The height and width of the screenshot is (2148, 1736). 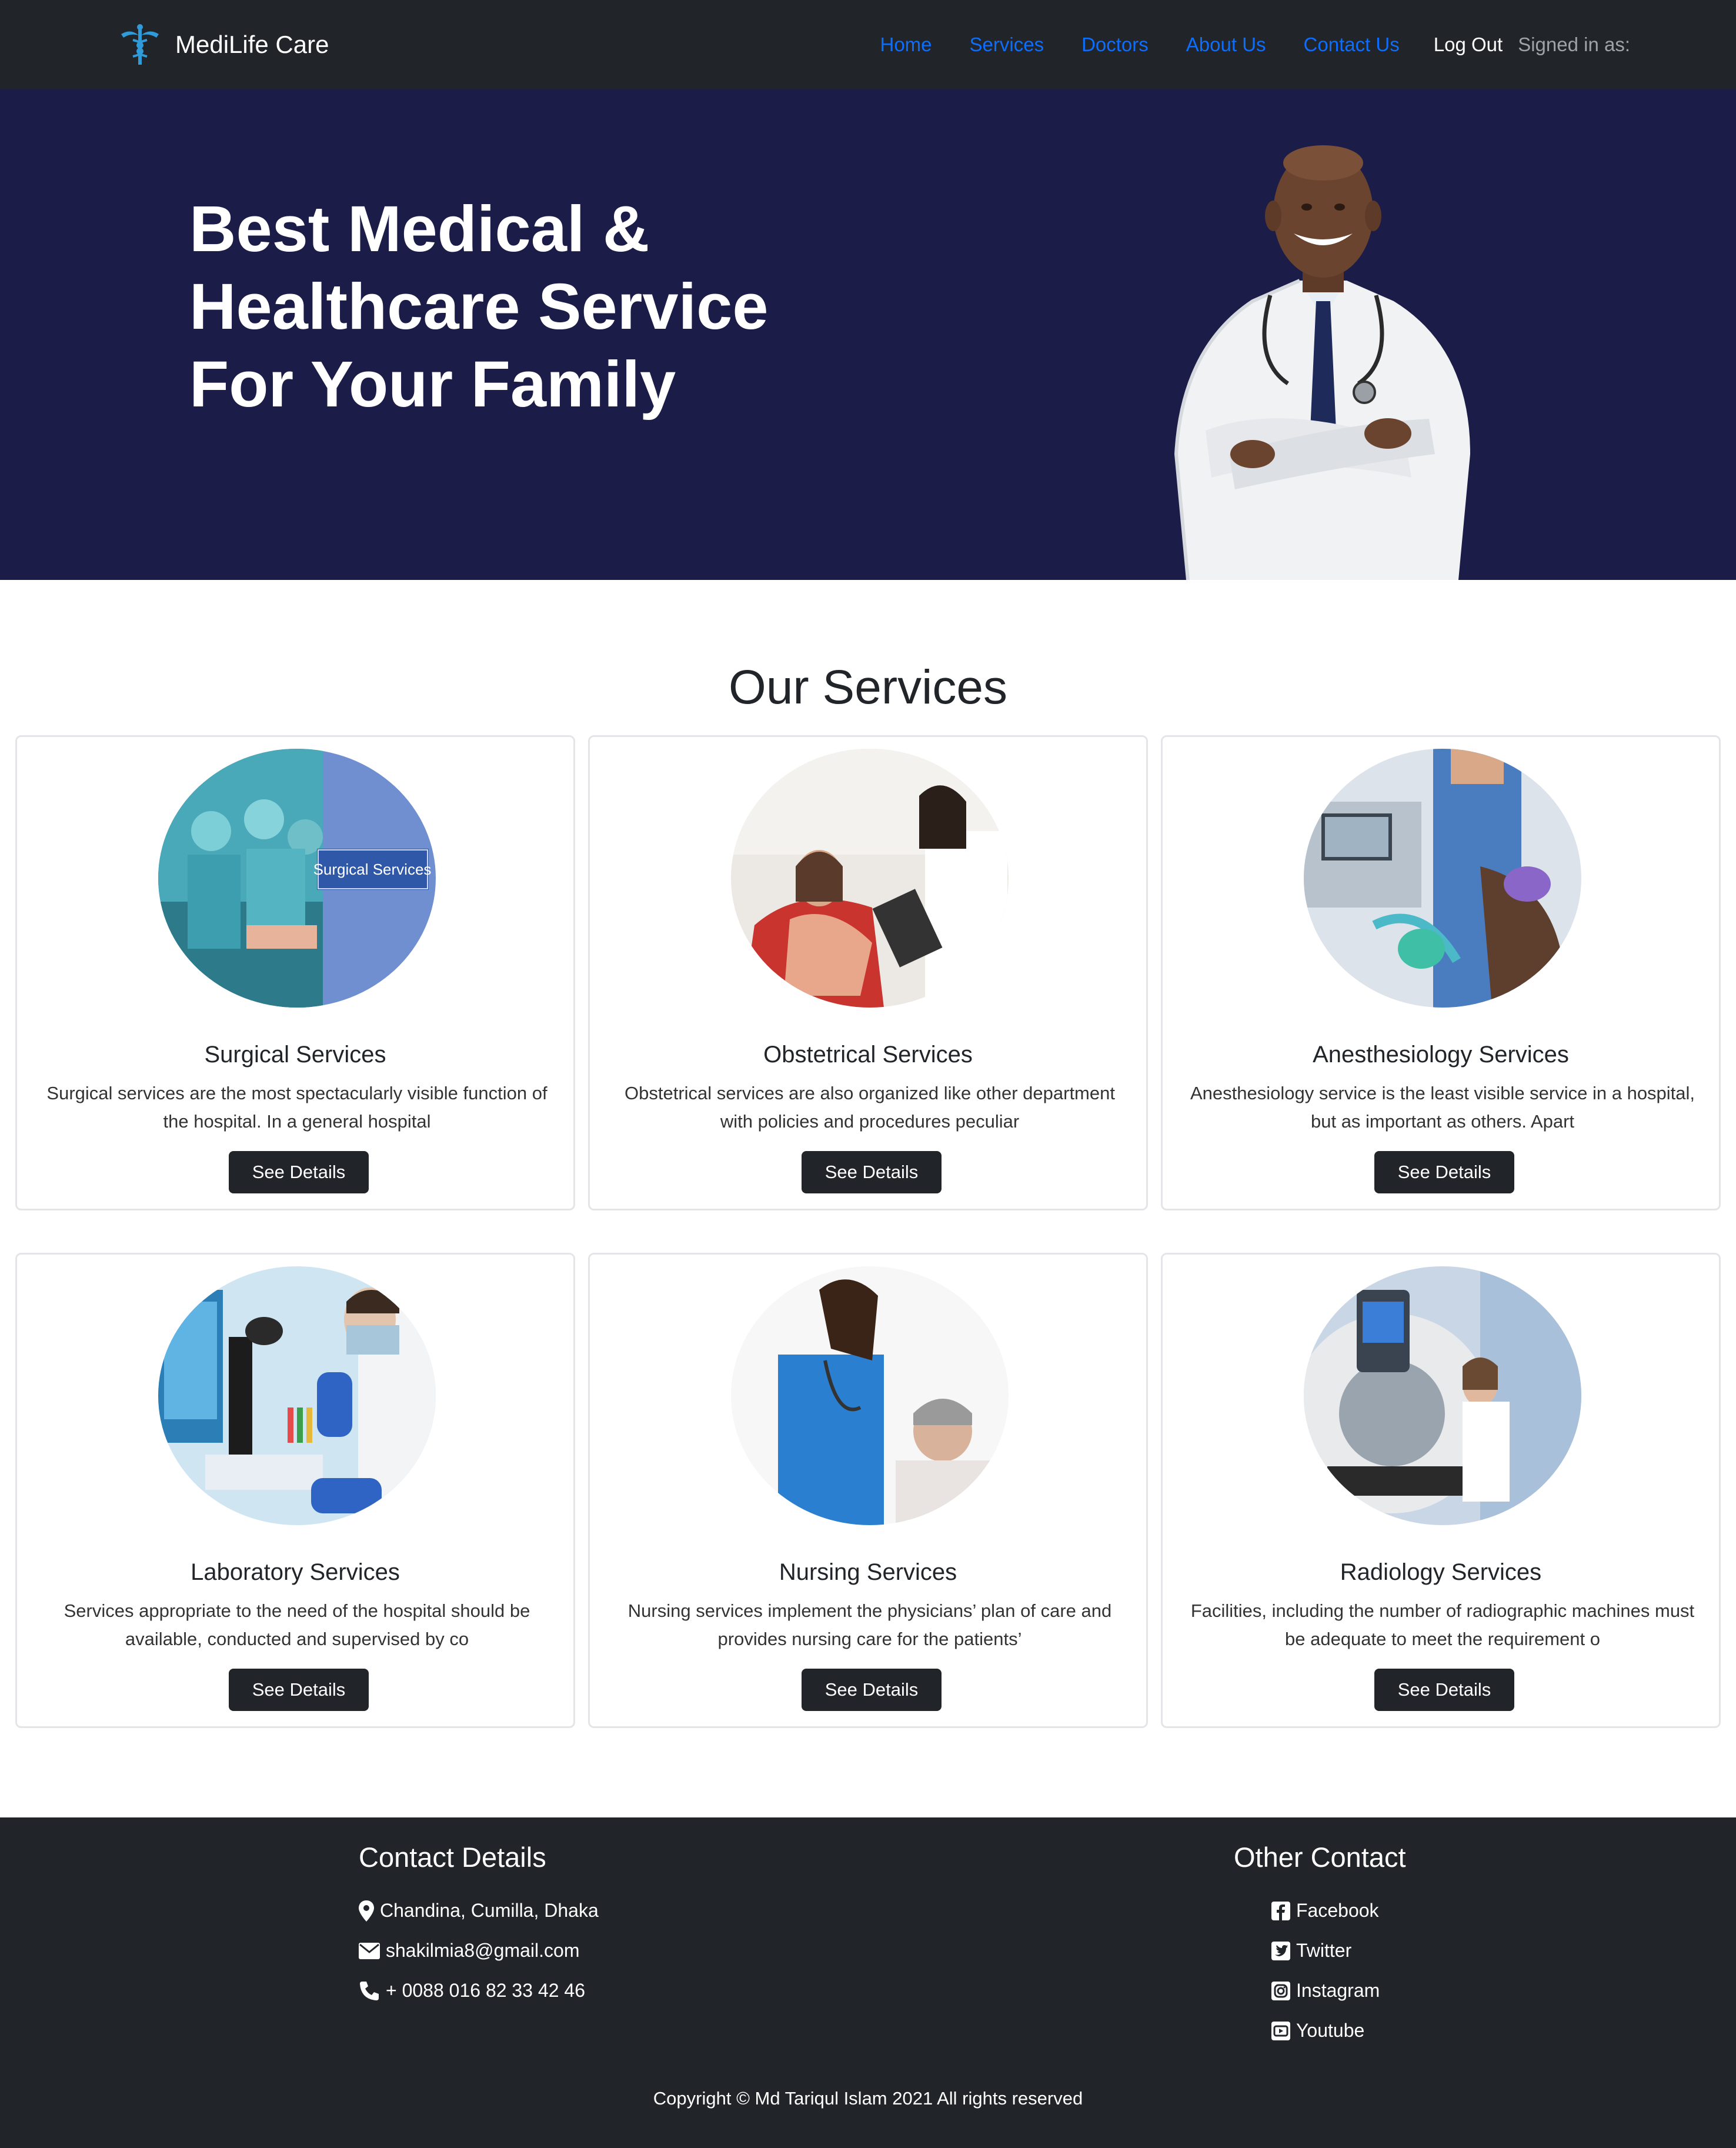 What do you see at coordinates (140, 44) in the screenshot?
I see `caduceus-icon` at bounding box center [140, 44].